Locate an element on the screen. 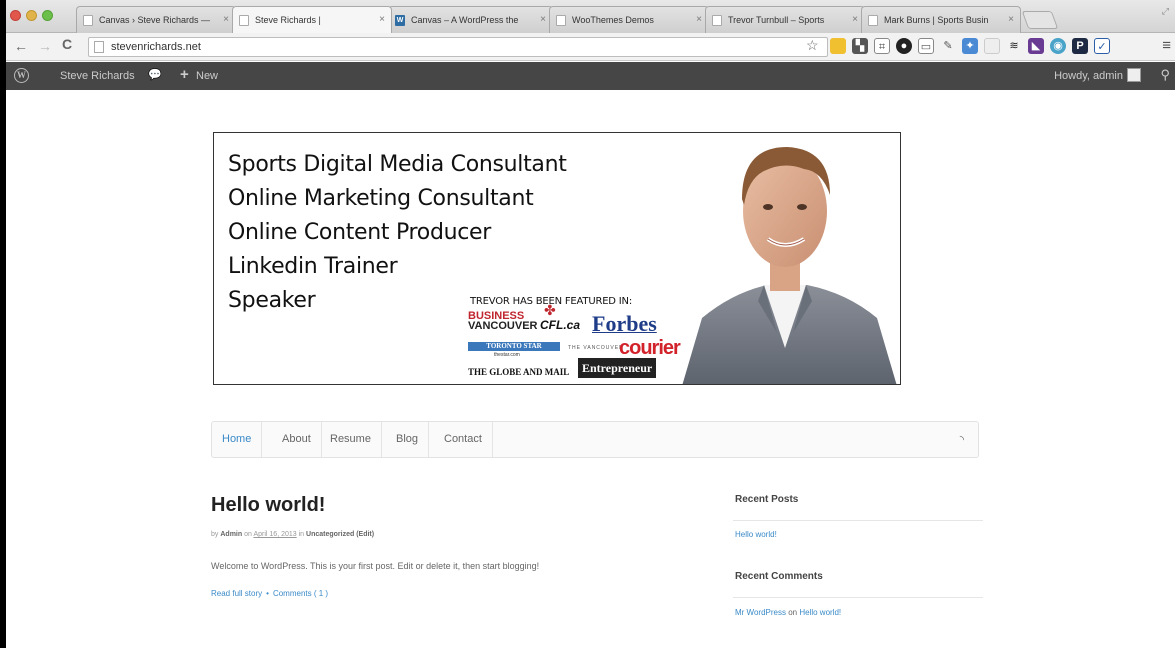  recent-comment-item: Mr WordPress on Hello world! is located at coordinates (788, 612).